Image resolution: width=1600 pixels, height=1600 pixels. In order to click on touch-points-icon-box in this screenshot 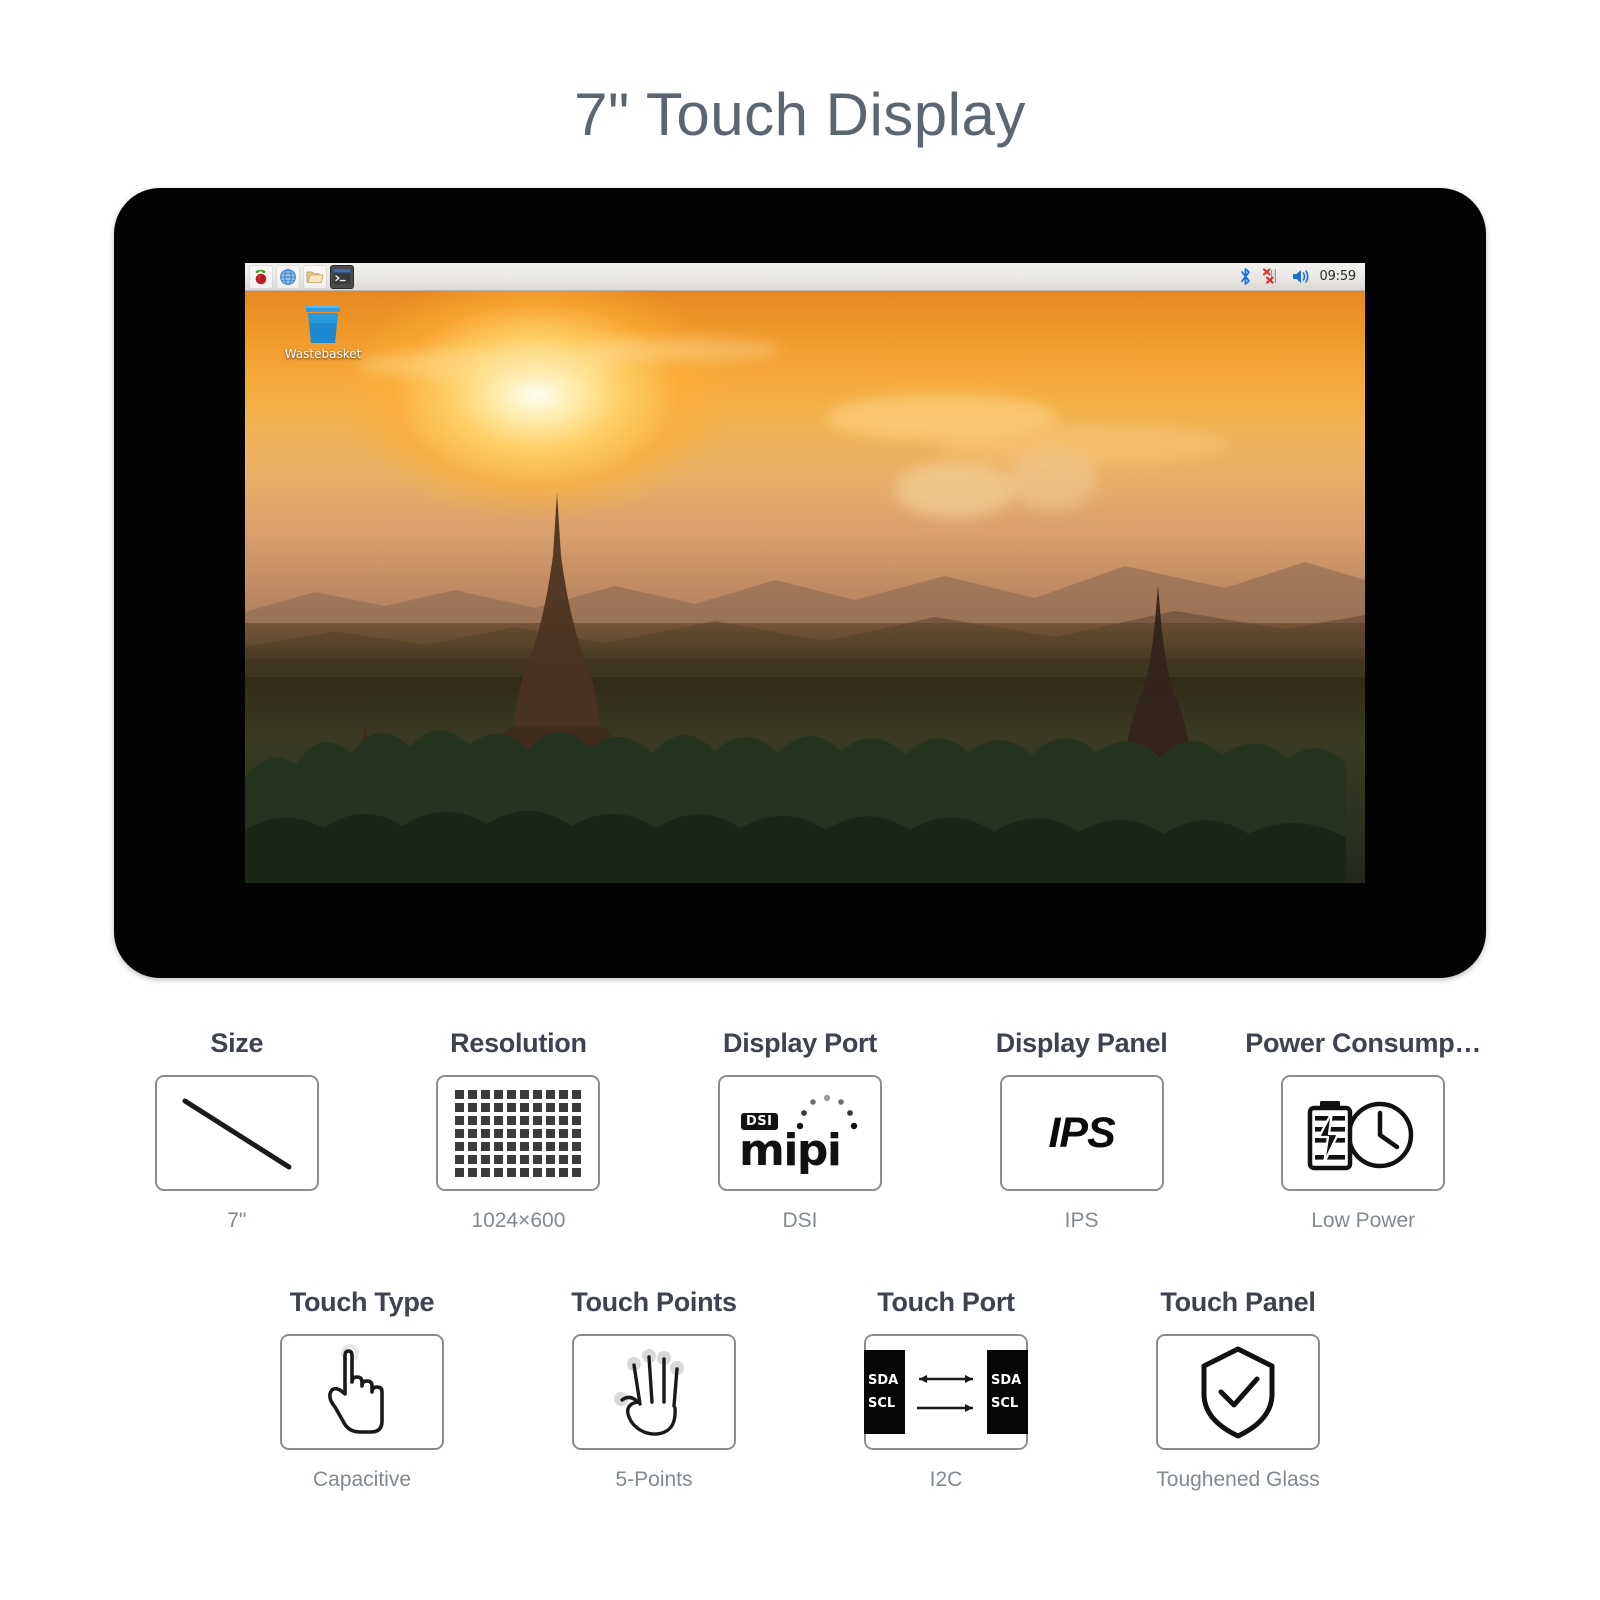, I will do `click(654, 1392)`.